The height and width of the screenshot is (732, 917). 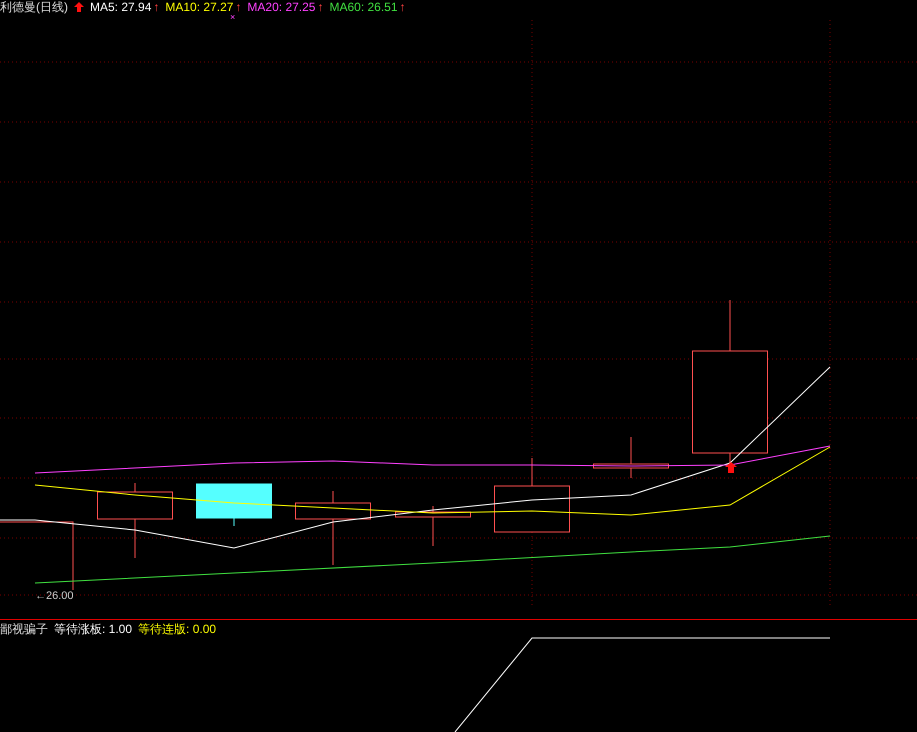 I want to click on stock-title: 利德曼(日线), so click(x=34, y=8).